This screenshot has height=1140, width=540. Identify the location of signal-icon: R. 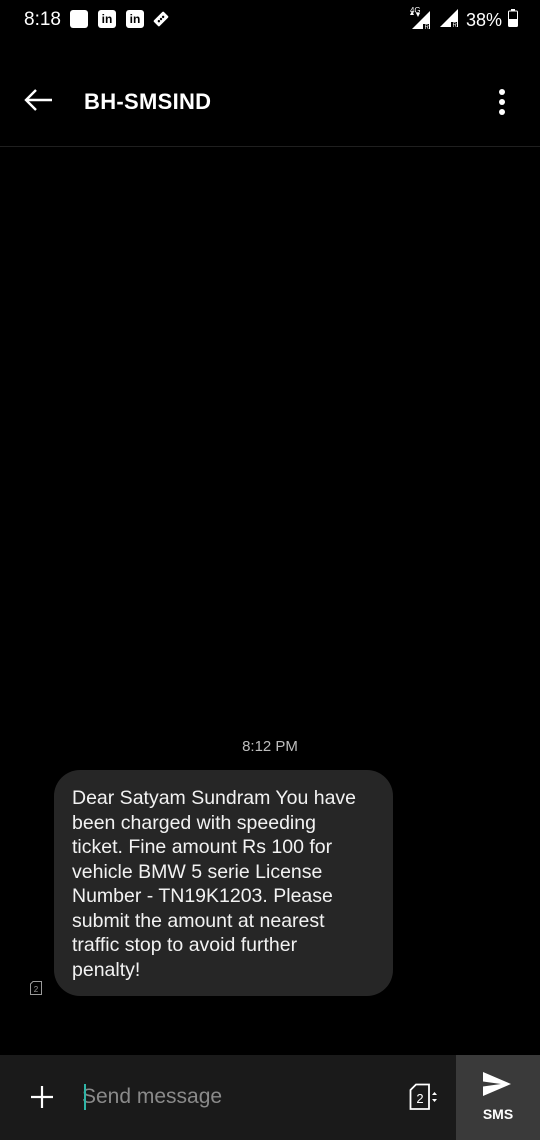
(449, 20).